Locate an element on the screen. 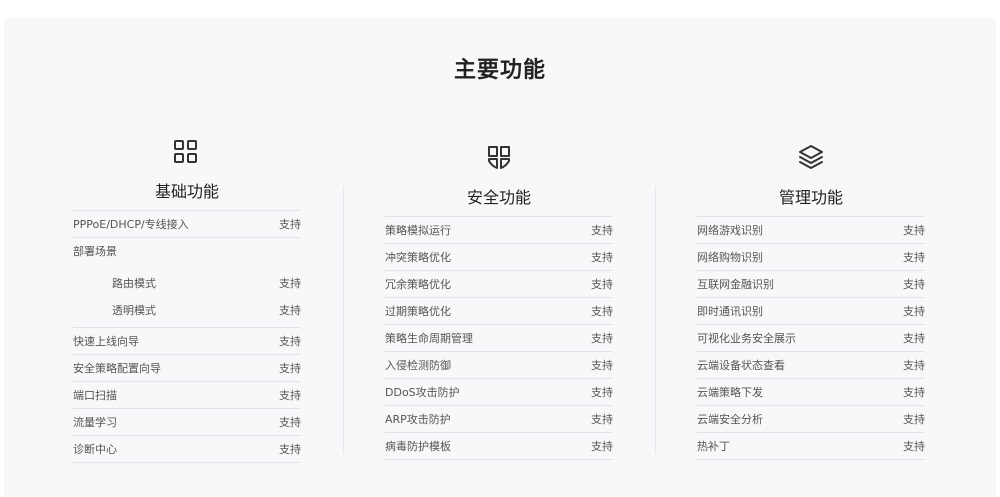 The height and width of the screenshot is (497, 1000). feature-label: 病毒防护模板 is located at coordinates (418, 446).